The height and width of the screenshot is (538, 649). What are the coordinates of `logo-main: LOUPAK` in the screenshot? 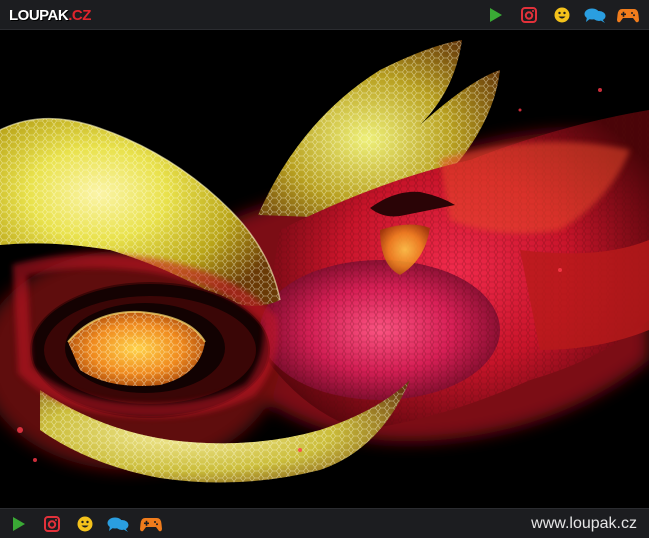 It's located at (39, 15).